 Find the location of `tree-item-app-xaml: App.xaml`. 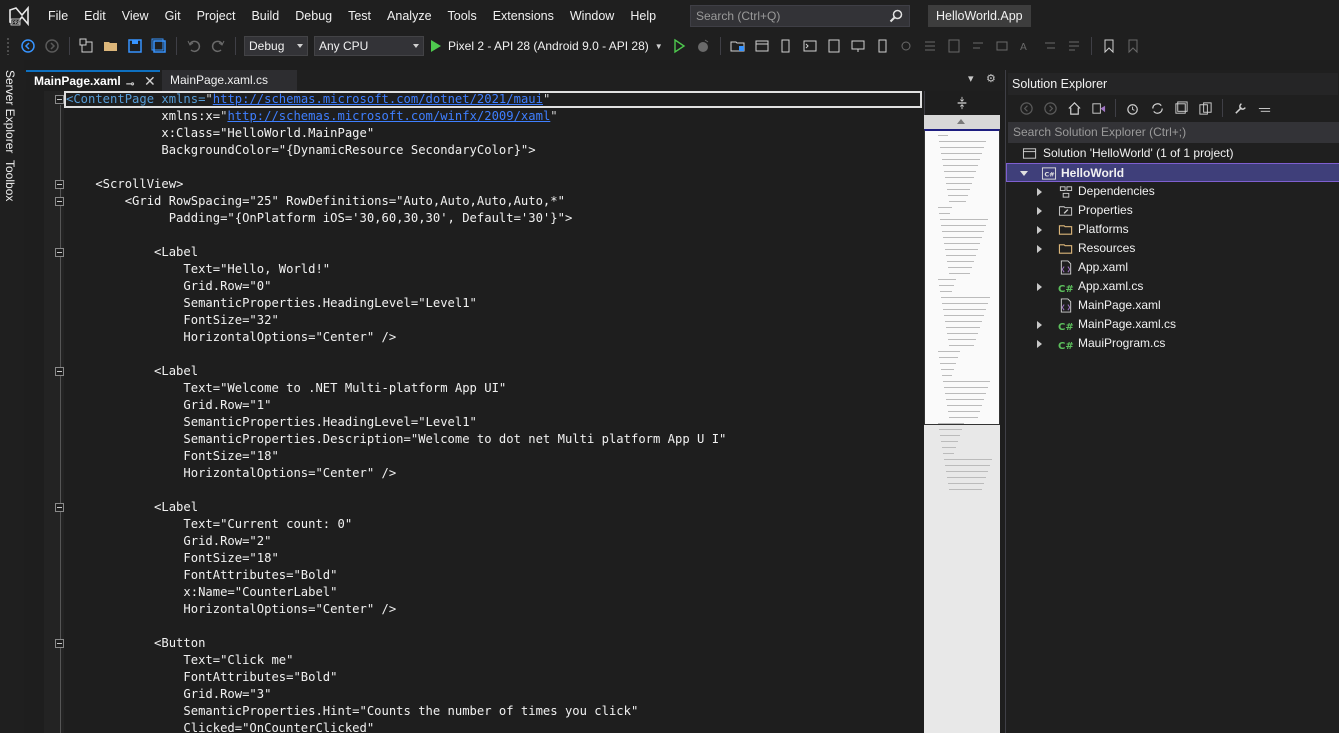

tree-item-app-xaml: App.xaml is located at coordinates (1172, 267).